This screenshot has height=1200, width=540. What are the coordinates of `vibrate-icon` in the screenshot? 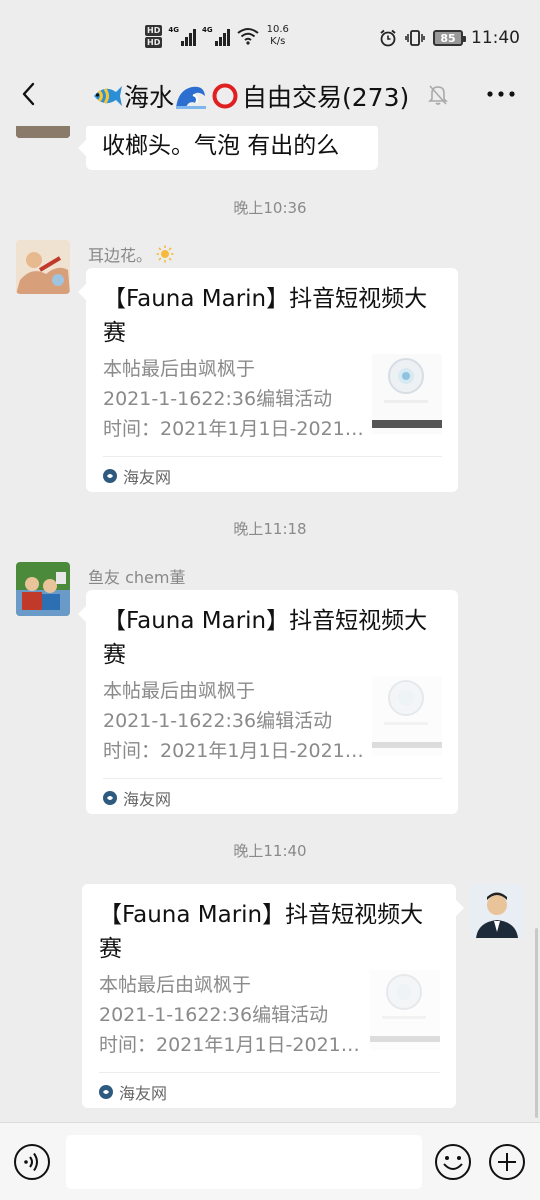 It's located at (415, 38).